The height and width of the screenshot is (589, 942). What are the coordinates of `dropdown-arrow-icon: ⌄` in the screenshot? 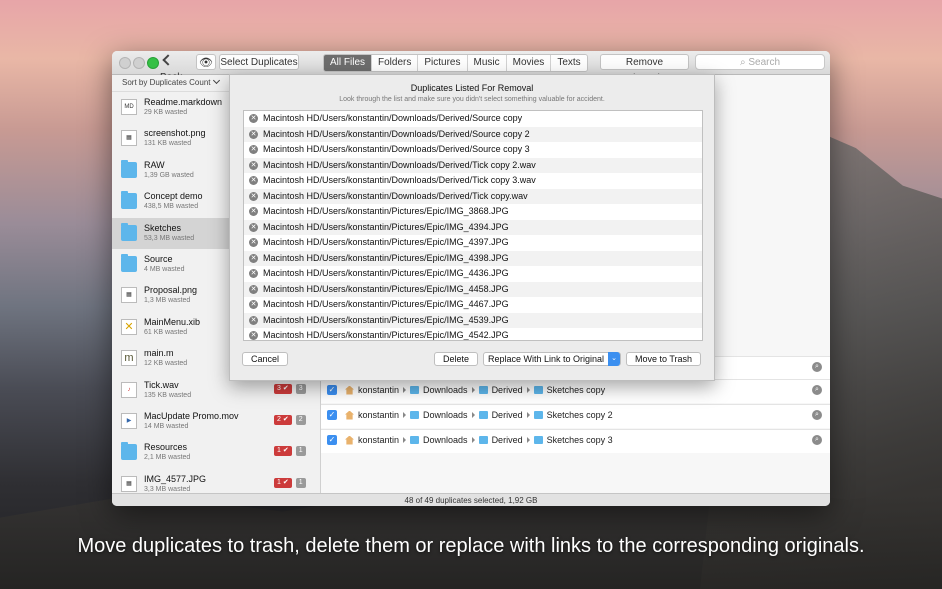 It's located at (614, 359).